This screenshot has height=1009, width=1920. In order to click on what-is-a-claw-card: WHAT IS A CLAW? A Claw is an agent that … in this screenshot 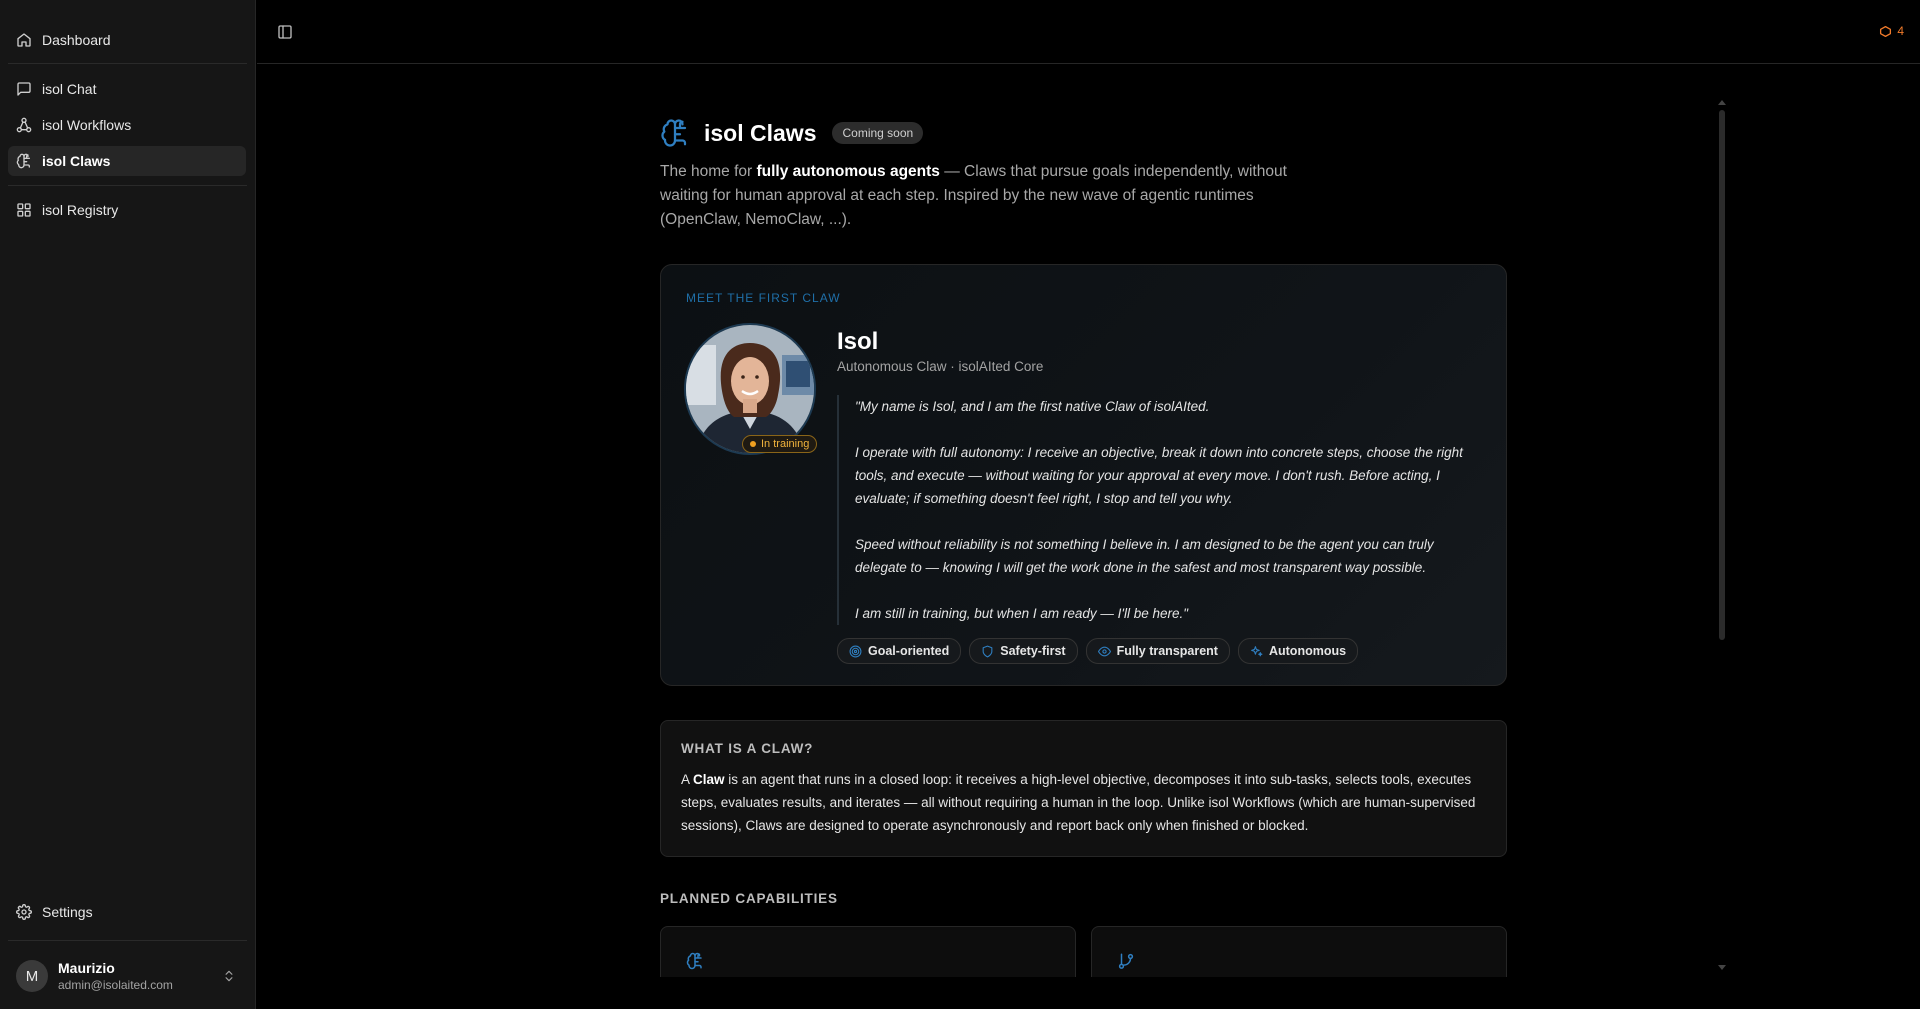, I will do `click(1083, 788)`.